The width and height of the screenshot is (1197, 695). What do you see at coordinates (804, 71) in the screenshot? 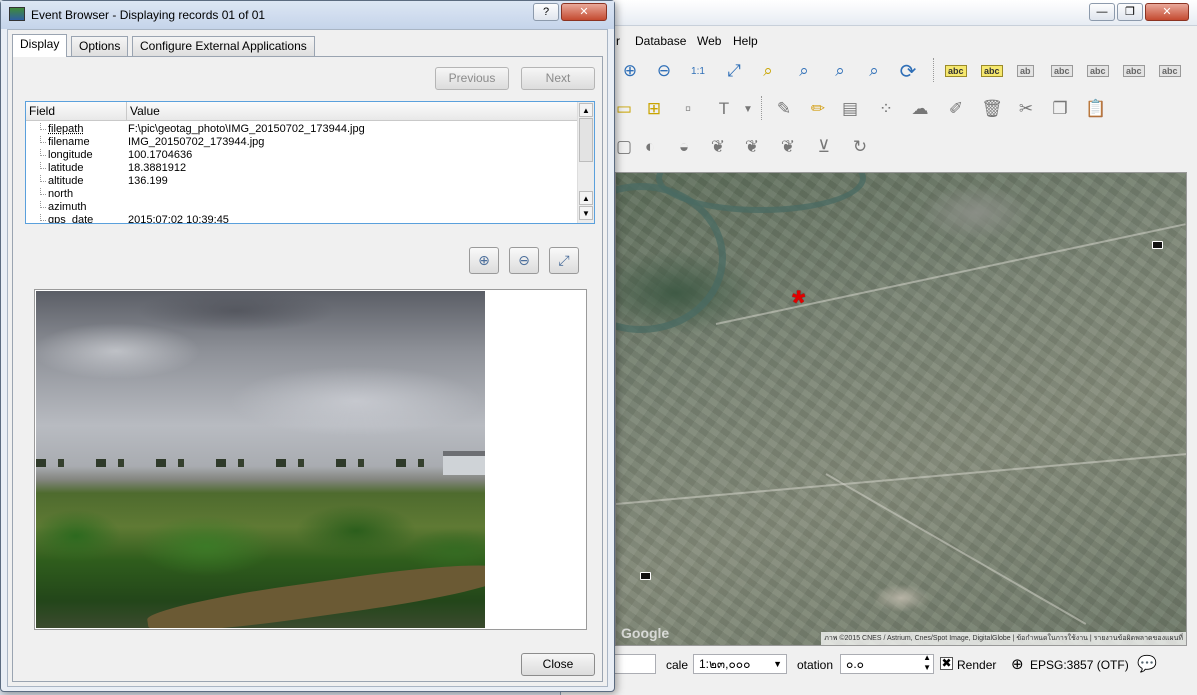
I see `zoom-to-layer-icon: ⌕` at bounding box center [804, 71].